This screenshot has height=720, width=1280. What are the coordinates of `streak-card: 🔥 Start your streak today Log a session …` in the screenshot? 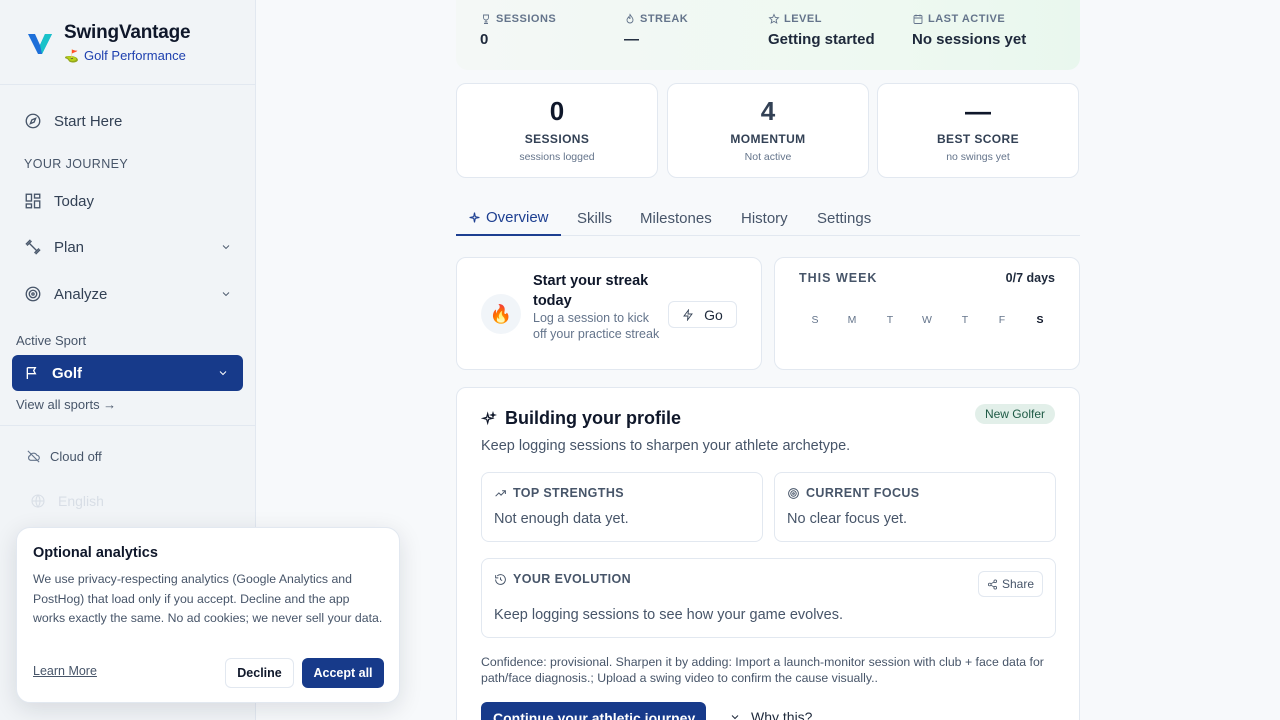 It's located at (609, 313).